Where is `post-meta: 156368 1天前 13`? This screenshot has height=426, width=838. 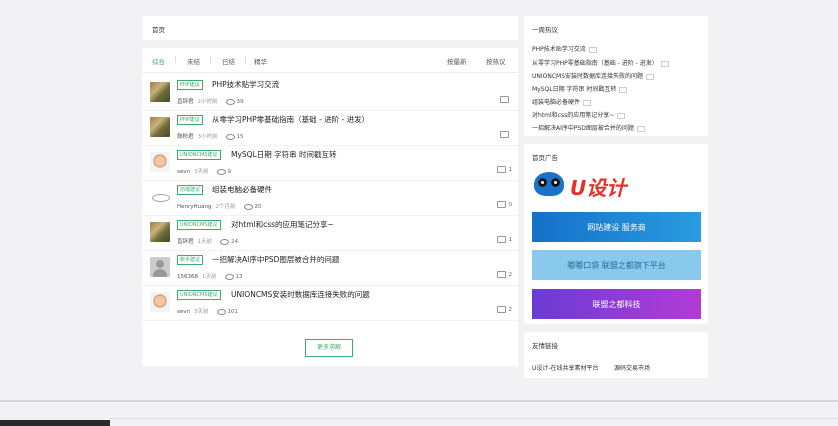
post-meta: 156368 1天前 13 is located at coordinates (210, 276).